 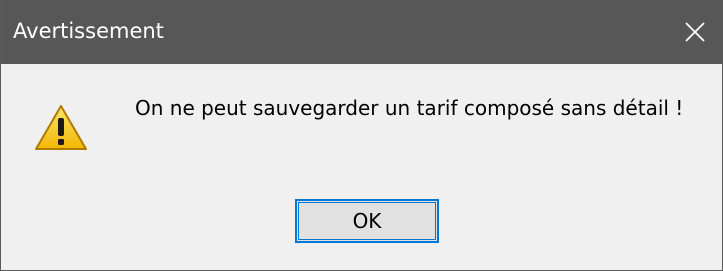 I want to click on warning-icon, so click(x=61, y=128).